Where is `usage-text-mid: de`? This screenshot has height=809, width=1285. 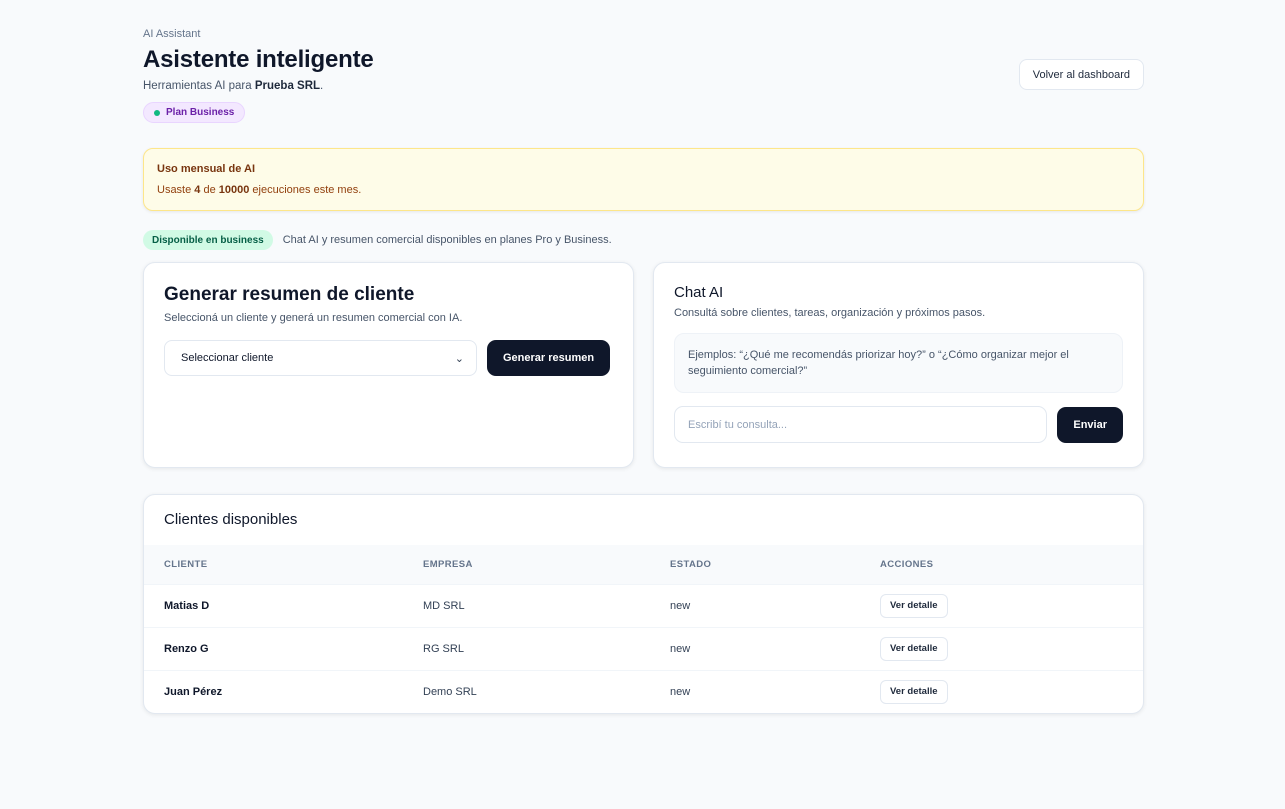
usage-text-mid: de is located at coordinates (209, 190).